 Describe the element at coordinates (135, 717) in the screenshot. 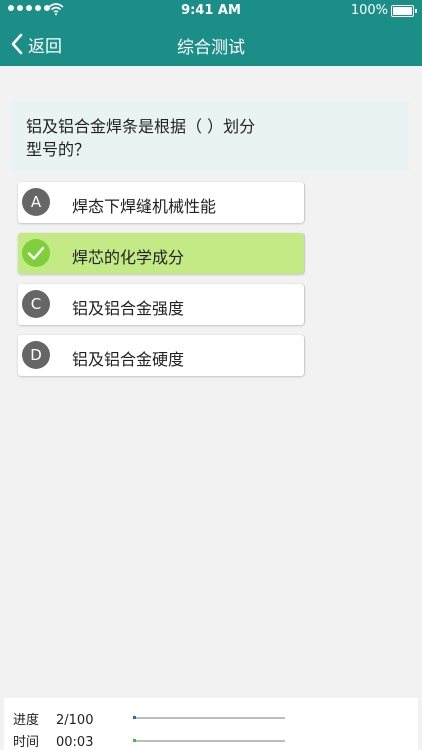

I see `progress-bar-fill` at that location.